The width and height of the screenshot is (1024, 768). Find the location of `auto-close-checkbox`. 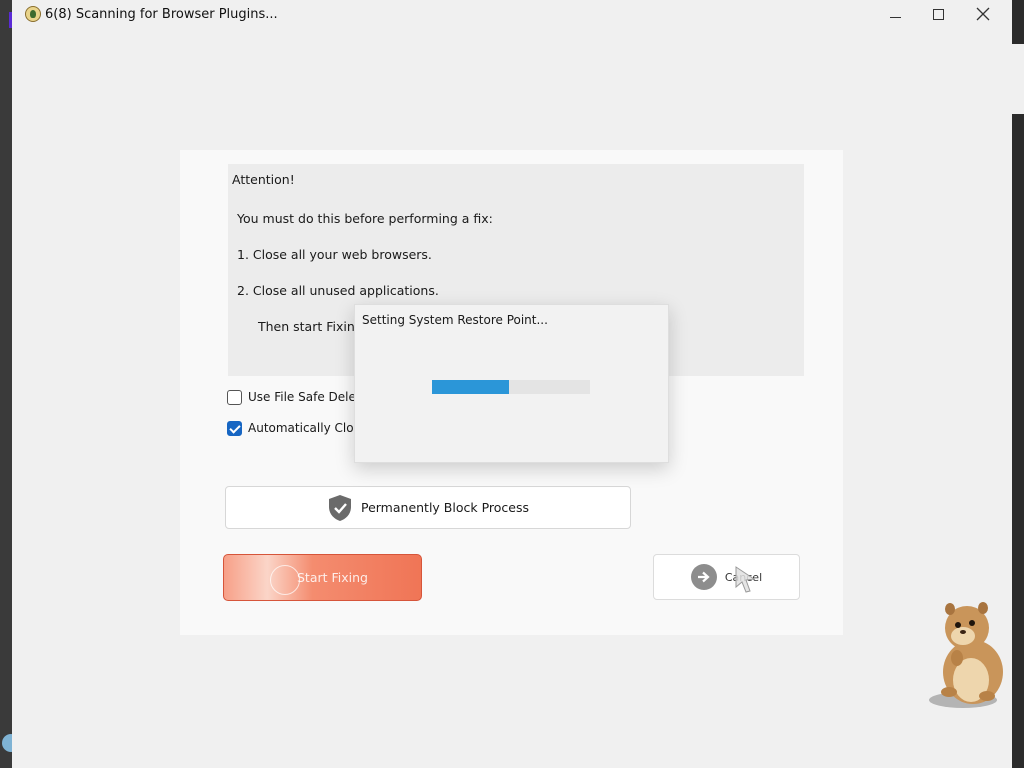

auto-close-checkbox is located at coordinates (234, 428).